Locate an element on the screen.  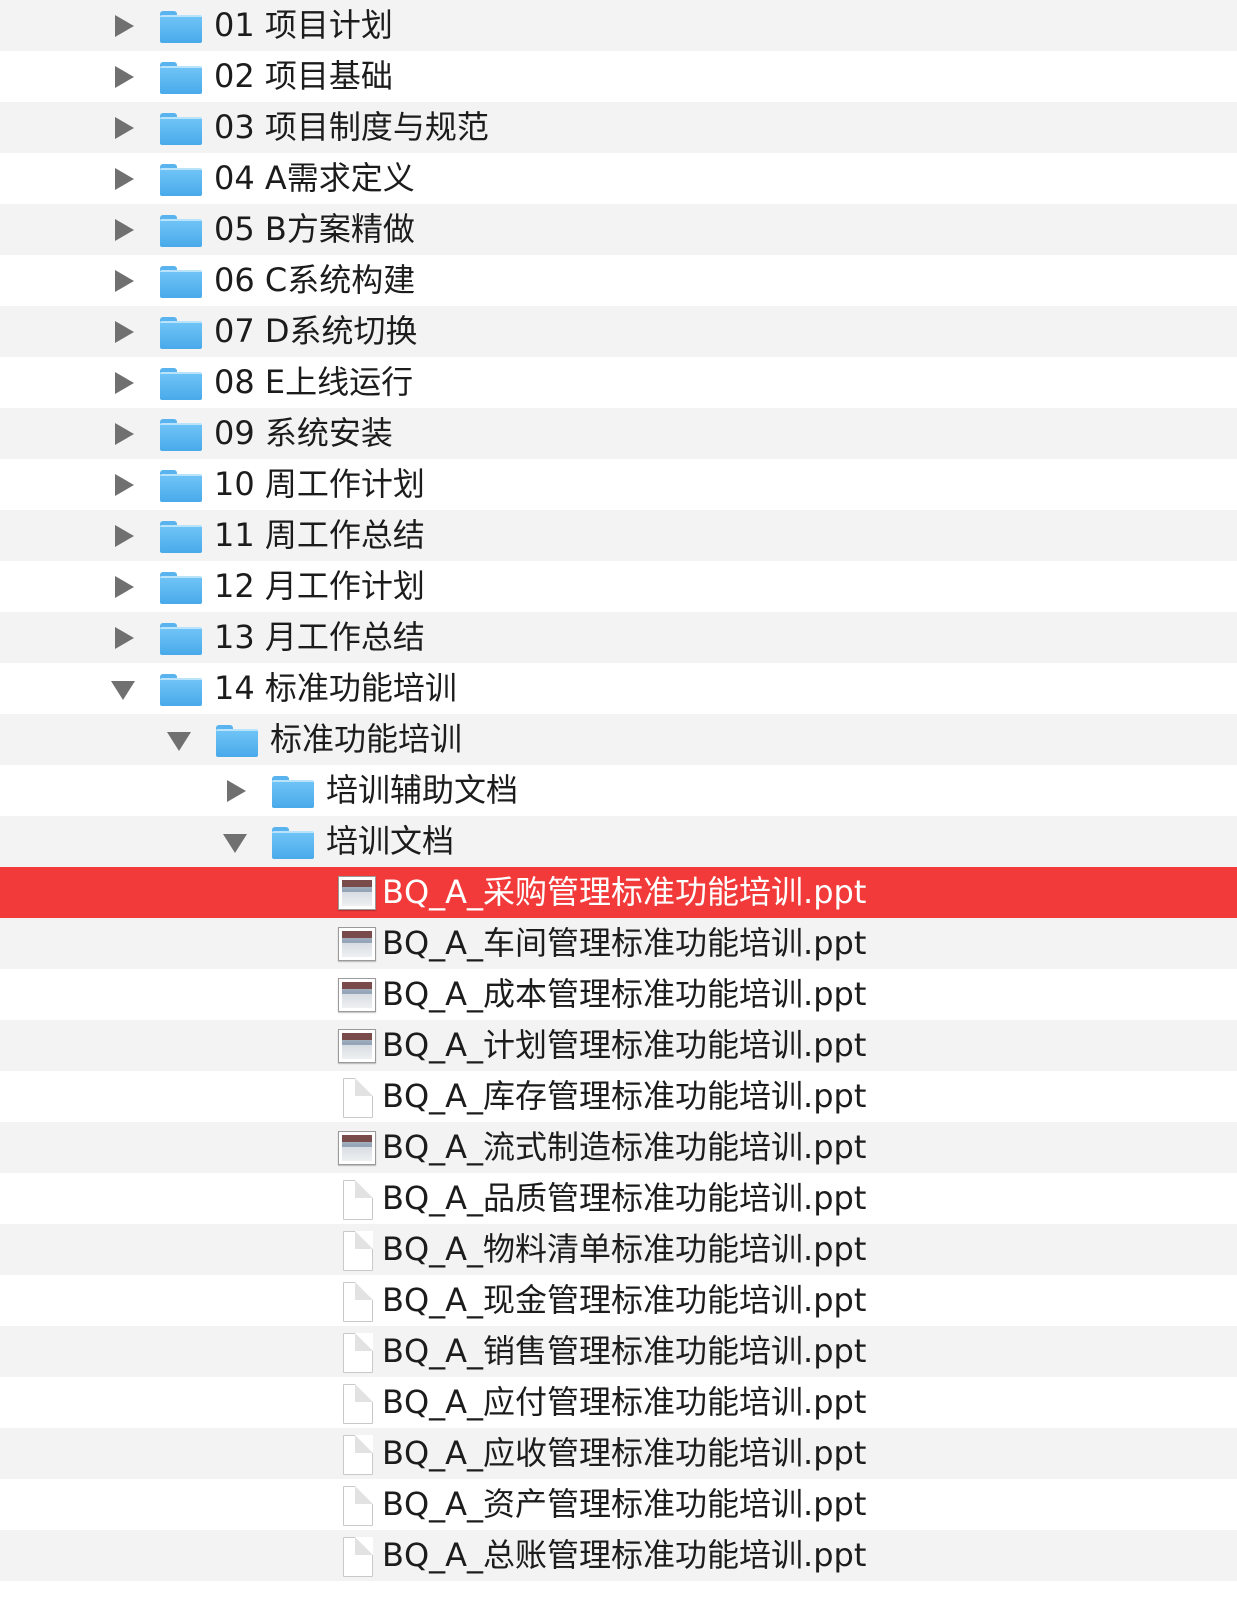
file-row: BQ_A_流式制造标准功能培训.ppt is located at coordinates (618, 1147).